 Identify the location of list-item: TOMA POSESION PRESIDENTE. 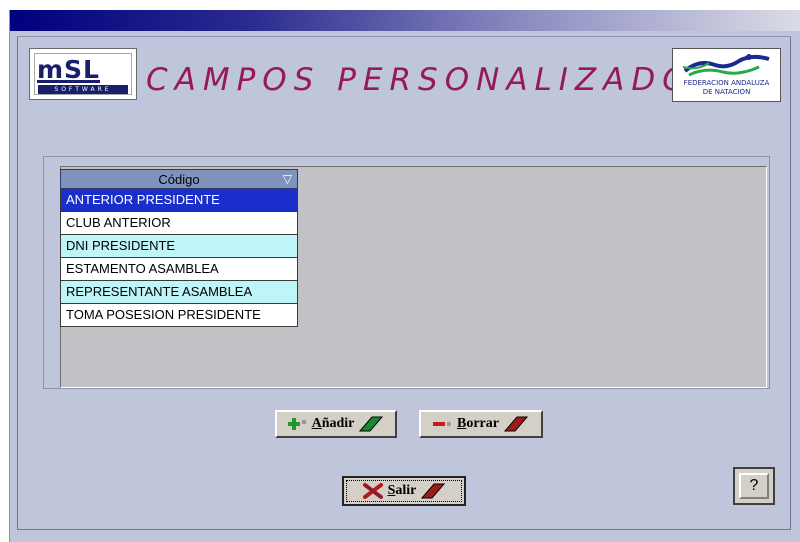
(179, 315).